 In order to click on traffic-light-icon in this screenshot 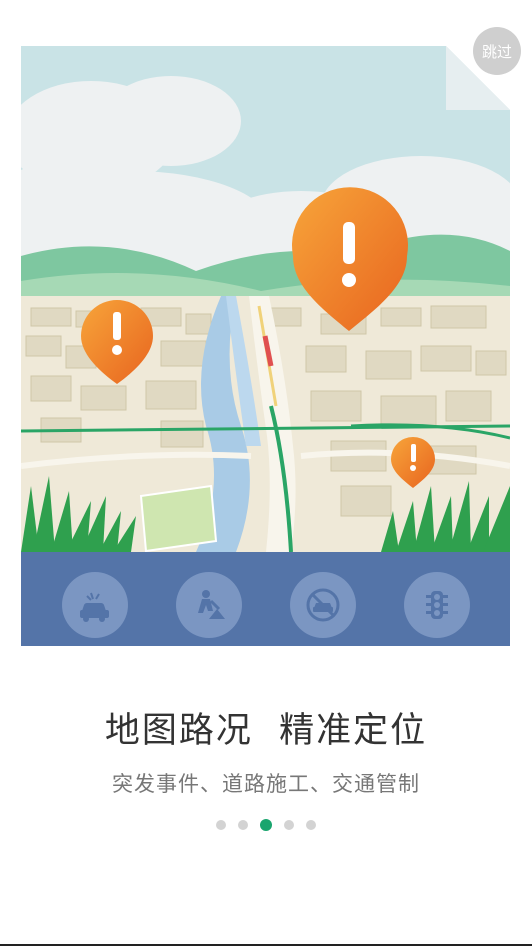, I will do `click(437, 605)`.